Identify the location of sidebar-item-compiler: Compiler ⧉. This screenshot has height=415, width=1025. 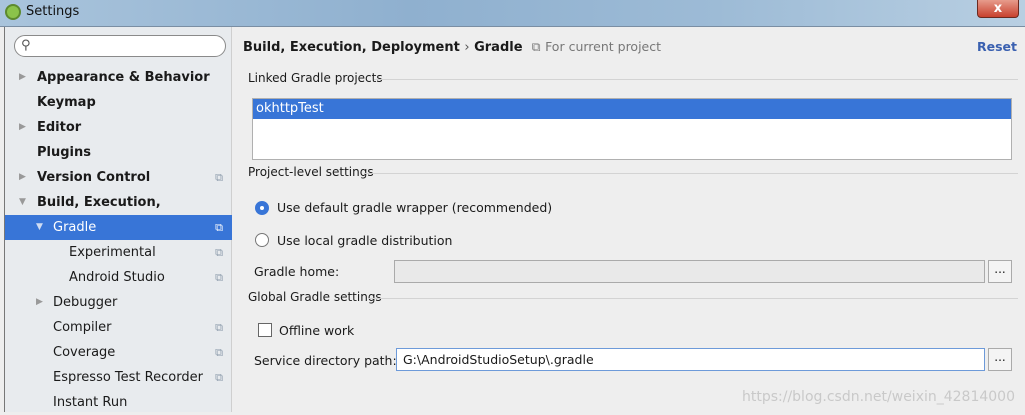
(118, 327).